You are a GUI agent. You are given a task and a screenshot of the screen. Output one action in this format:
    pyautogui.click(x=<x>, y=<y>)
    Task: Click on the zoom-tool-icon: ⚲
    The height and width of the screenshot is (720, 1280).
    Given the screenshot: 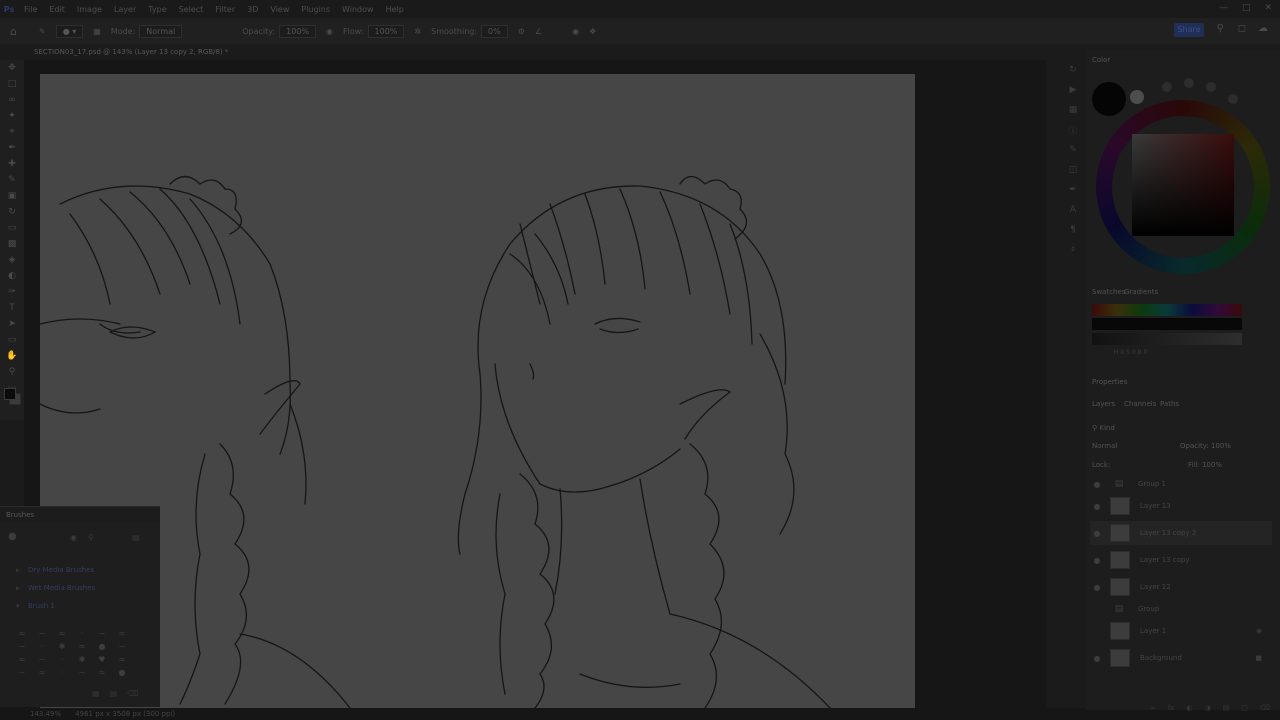 What is the action you would take?
    pyautogui.click(x=12, y=372)
    